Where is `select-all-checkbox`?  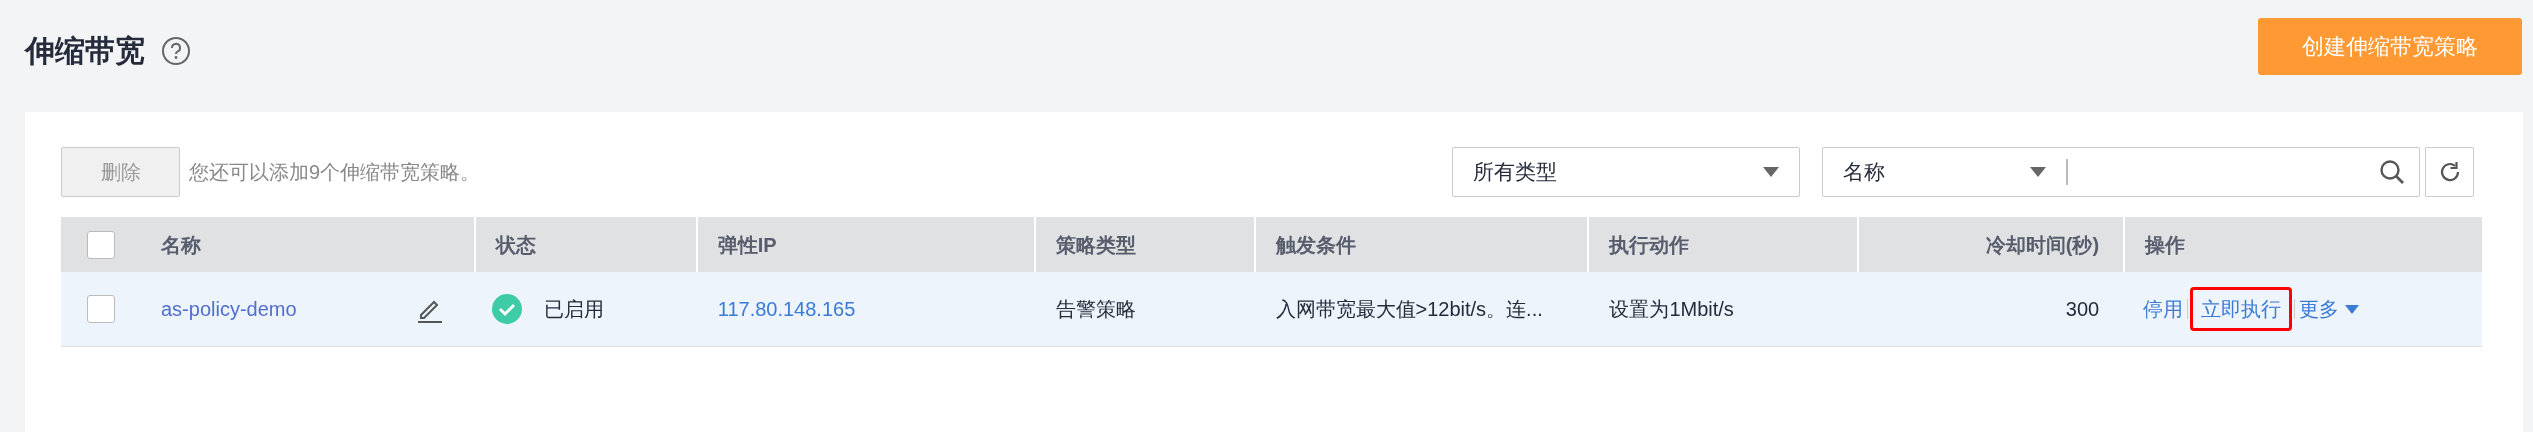 select-all-checkbox is located at coordinates (101, 244).